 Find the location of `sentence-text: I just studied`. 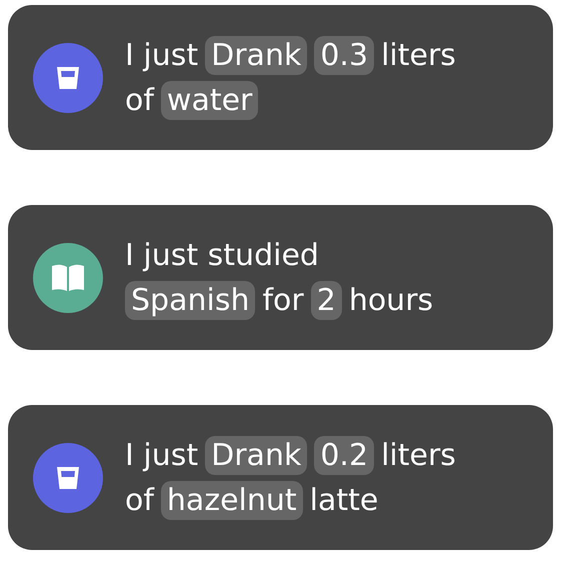

sentence-text: I just studied is located at coordinates (222, 255).